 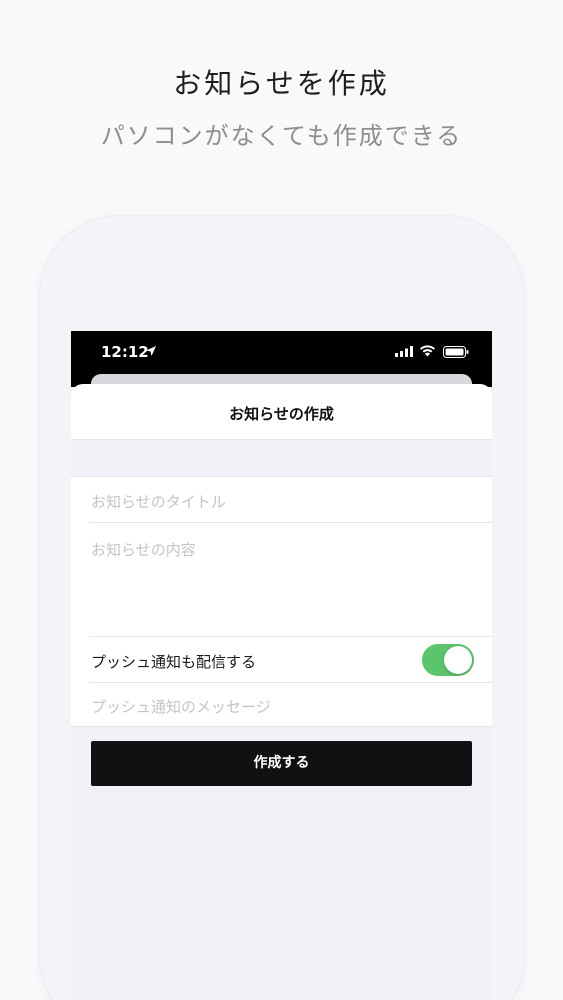 I want to click on notice-title-input: お知らせのタイトル, so click(x=158, y=501).